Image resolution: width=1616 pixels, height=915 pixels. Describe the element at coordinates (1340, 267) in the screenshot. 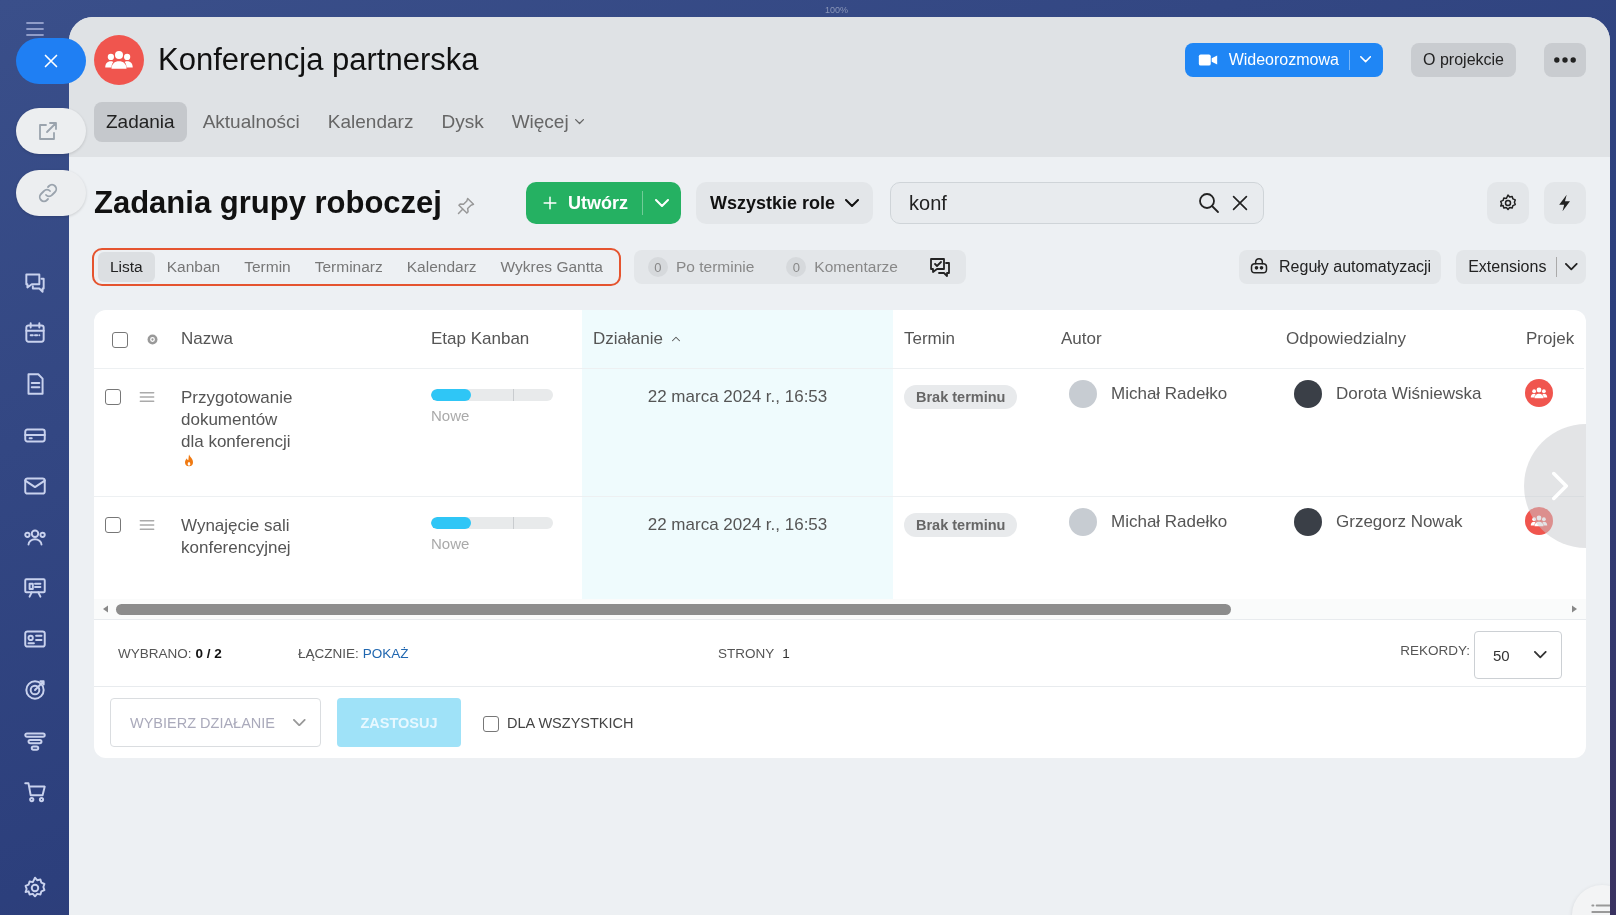

I see `automation-rules-button: Reguły automatyzacji` at that location.